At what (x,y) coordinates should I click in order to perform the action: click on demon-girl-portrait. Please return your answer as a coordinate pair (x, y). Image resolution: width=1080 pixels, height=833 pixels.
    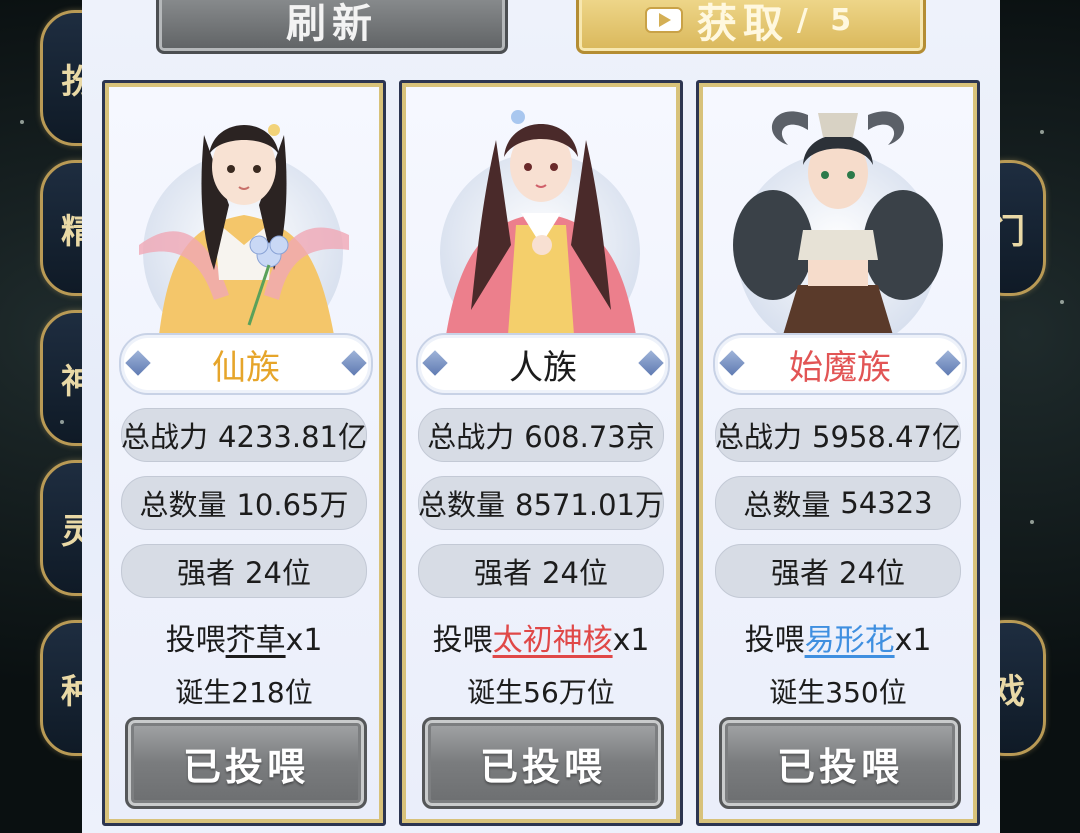
    Looking at the image, I should click on (838, 223).